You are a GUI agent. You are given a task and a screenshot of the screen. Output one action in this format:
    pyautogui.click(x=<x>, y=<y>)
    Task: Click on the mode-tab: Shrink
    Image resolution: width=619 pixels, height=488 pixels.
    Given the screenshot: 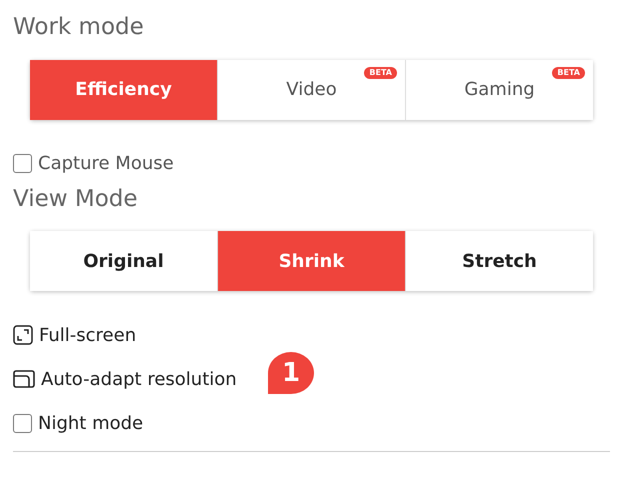 What is the action you would take?
    pyautogui.click(x=312, y=261)
    